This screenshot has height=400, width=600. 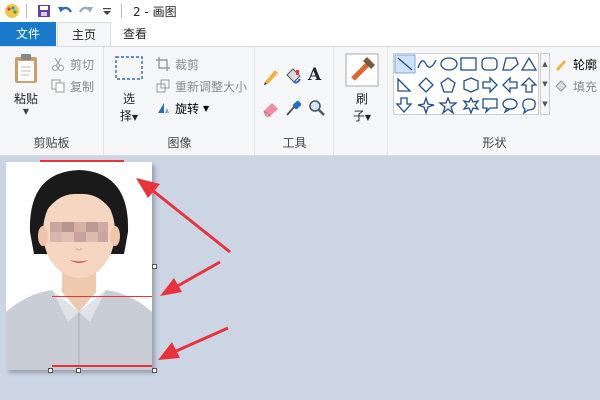 What do you see at coordinates (50, 370) in the screenshot?
I see `resize-handle-bottom-mid` at bounding box center [50, 370].